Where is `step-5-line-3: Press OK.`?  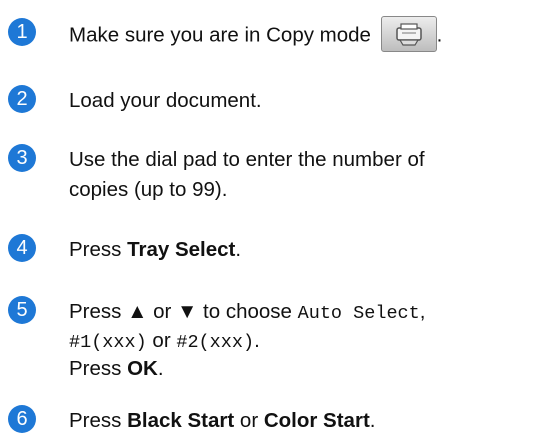 step-5-line-3: Press OK. is located at coordinates (299, 369).